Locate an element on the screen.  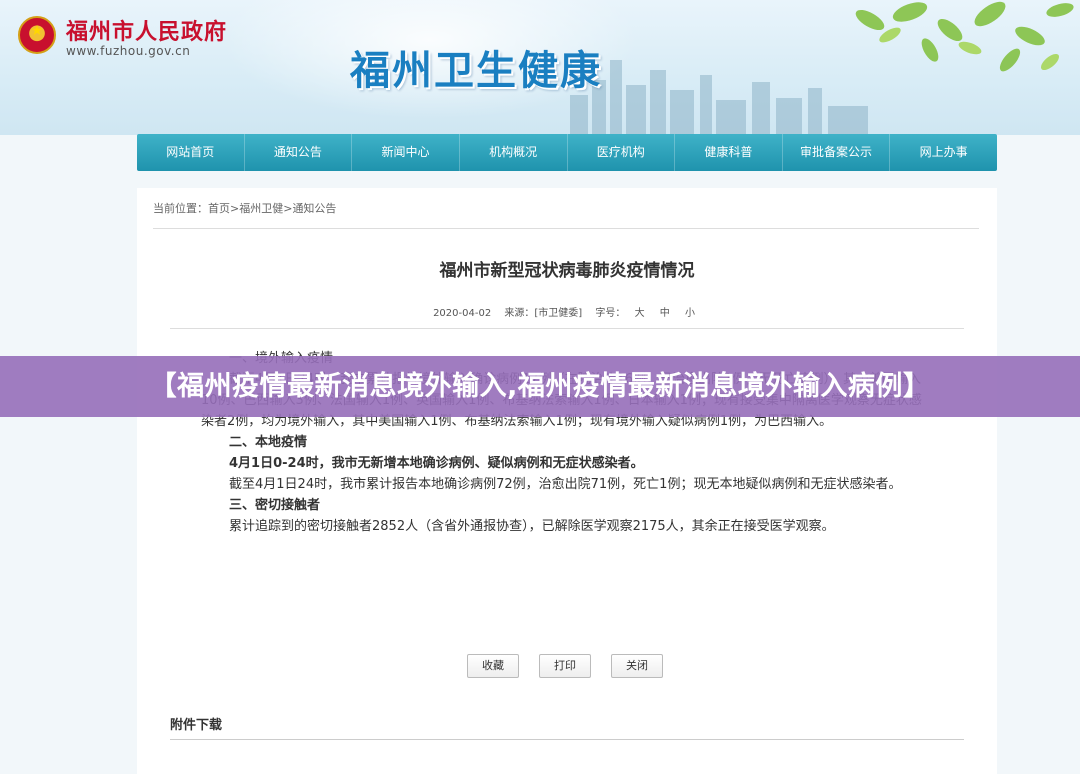
leaves-decoration is located at coordinates (964, 36).